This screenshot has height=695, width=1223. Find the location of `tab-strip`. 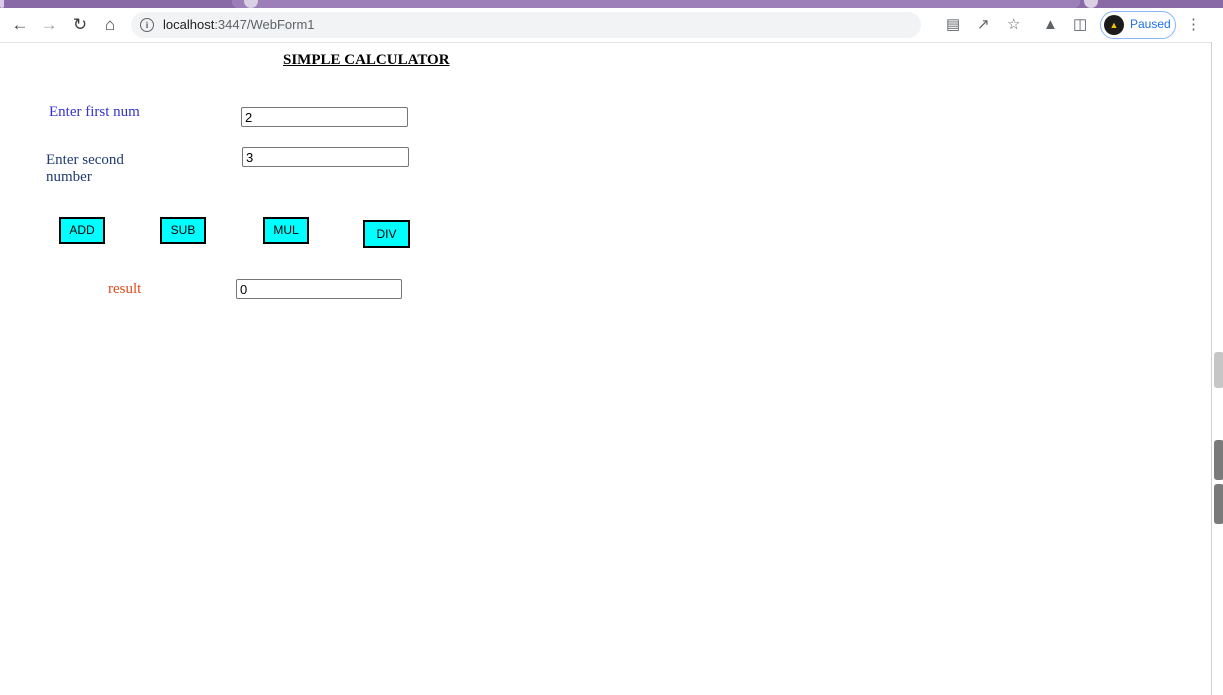

tab-strip is located at coordinates (611, 4).